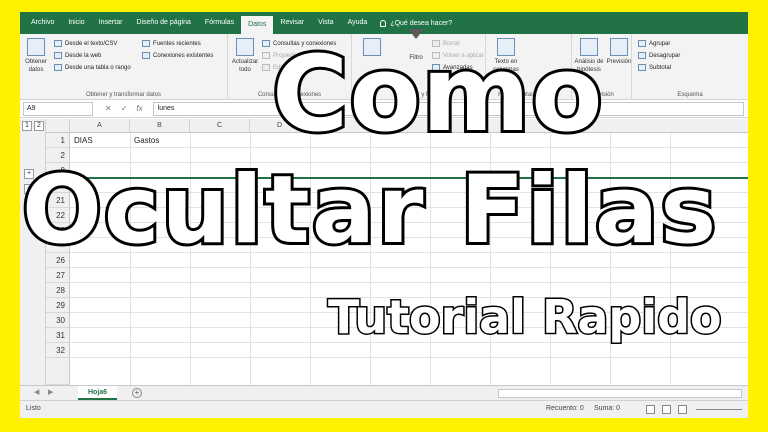 The width and height of the screenshot is (768, 432). Describe the element at coordinates (654, 43) in the screenshot. I see `group-rows-button: Agrupar` at that location.